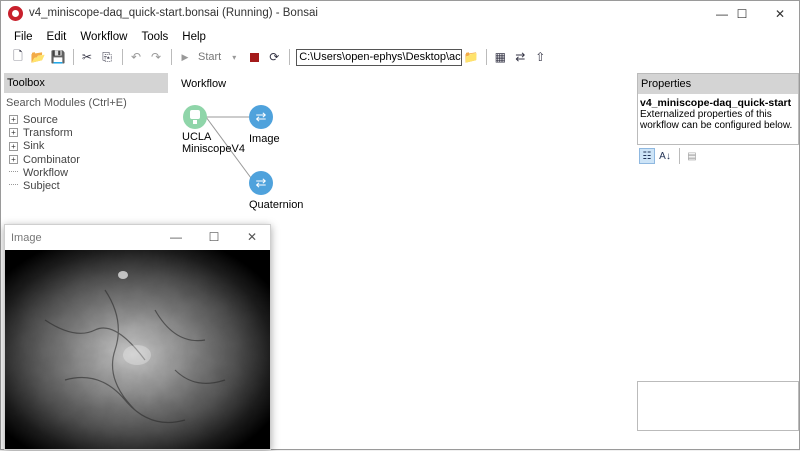  What do you see at coordinates (26, 238) in the screenshot?
I see `image-window-title: Image` at bounding box center [26, 238].